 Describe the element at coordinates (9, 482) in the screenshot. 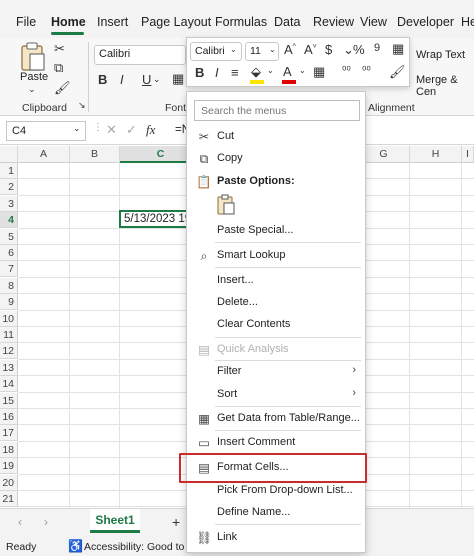

I see `row-header: 20` at that location.